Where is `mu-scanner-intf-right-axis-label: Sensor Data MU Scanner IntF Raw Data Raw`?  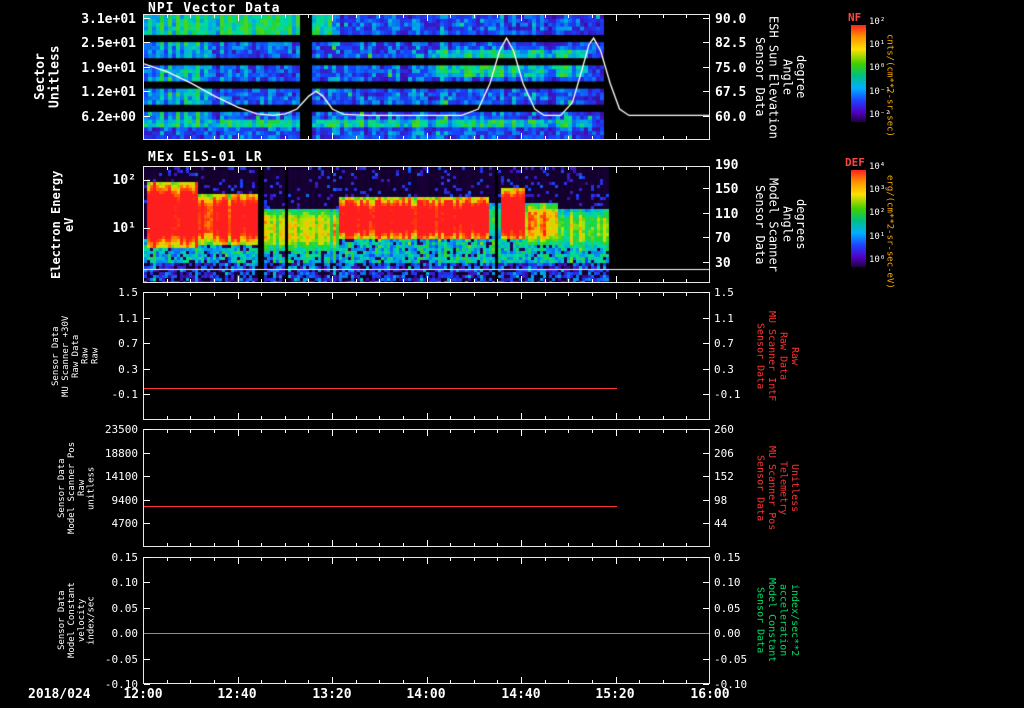 mu-scanner-intf-right-axis-label: Sensor Data MU Scanner IntF Raw Data Raw is located at coordinates (778, 356).